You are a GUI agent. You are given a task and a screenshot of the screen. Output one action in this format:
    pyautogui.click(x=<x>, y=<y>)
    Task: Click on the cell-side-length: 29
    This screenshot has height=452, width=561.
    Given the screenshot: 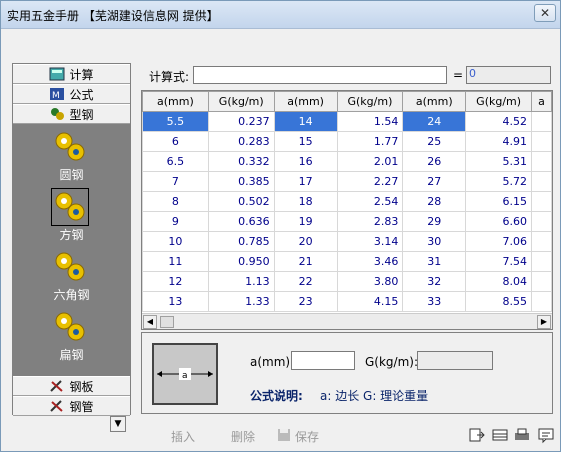 What is the action you would take?
    pyautogui.click(x=434, y=221)
    